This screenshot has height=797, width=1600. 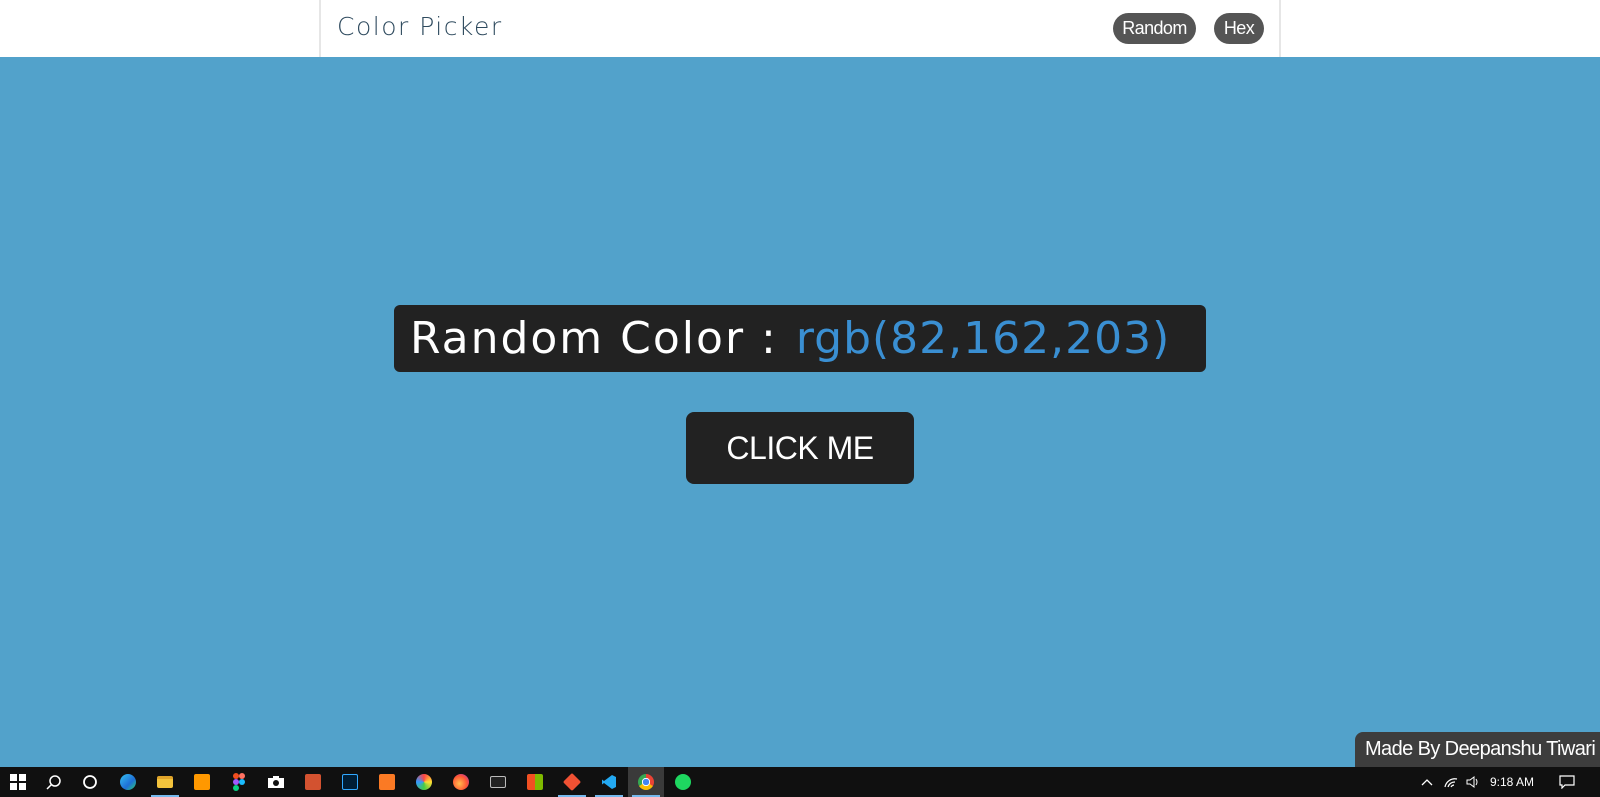 What do you see at coordinates (1239, 28) in the screenshot?
I see `hex-button: Hex` at bounding box center [1239, 28].